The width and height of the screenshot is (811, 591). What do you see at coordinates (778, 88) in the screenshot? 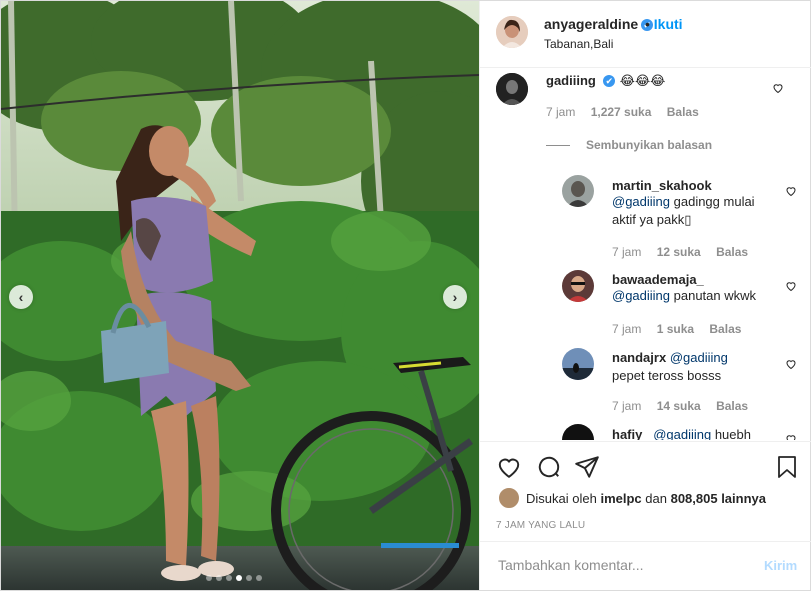
I see `like-comment-heart-icon` at bounding box center [778, 88].